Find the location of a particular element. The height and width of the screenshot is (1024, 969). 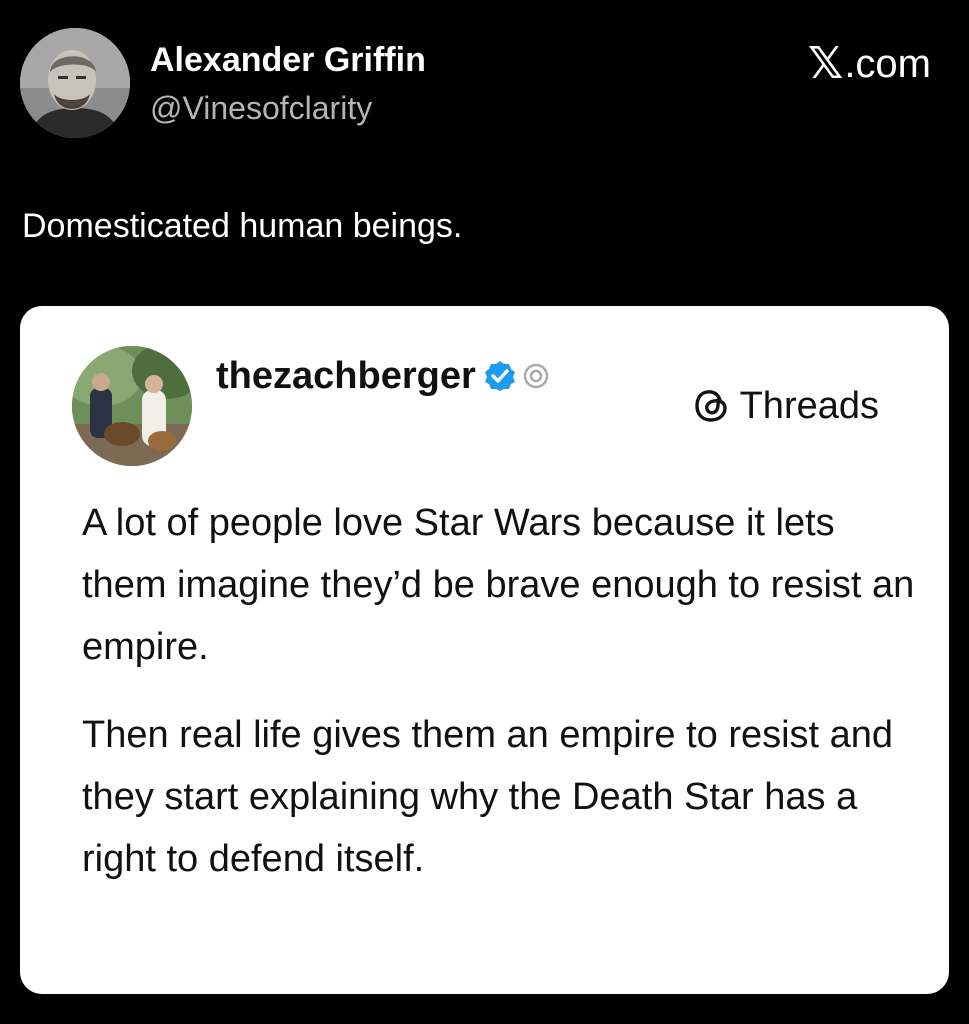

x-logo-icon: 𝕏 is located at coordinates (825, 63).